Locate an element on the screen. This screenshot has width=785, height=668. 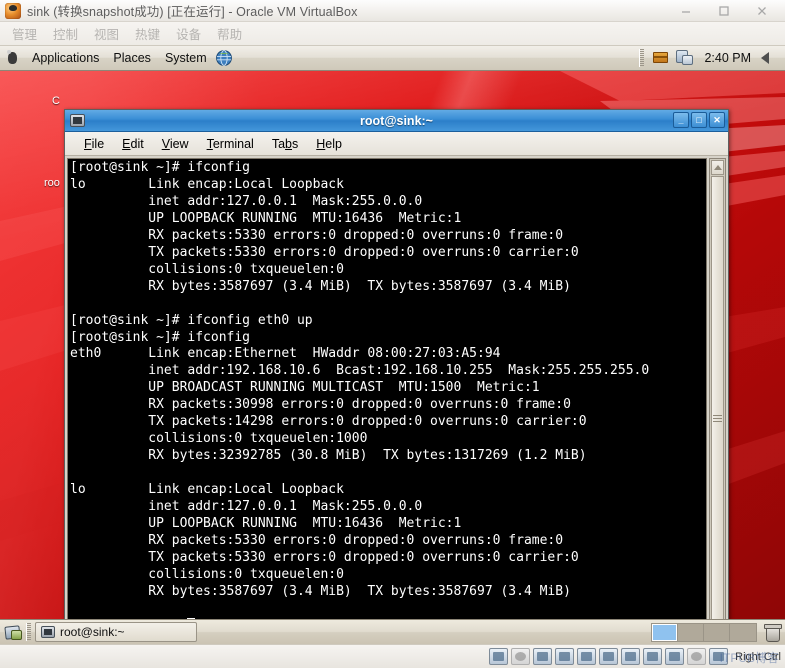
desktop-icon-label-computer: C is located at coordinates (56, 101).